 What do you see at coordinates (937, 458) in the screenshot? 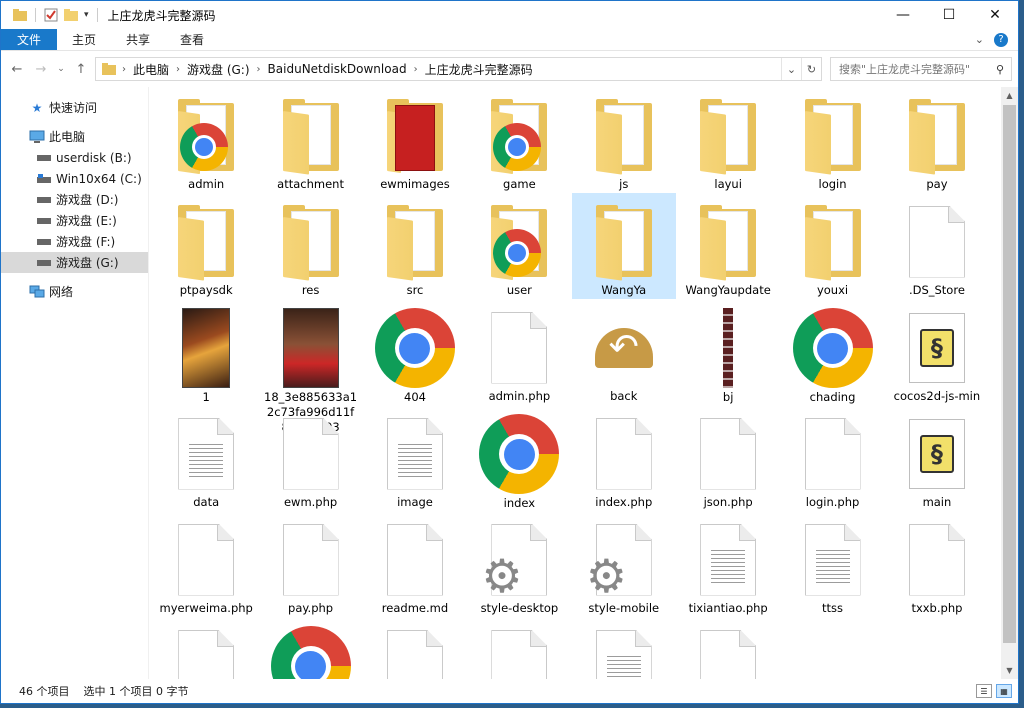
I see `file-item: § main` at bounding box center [937, 458].